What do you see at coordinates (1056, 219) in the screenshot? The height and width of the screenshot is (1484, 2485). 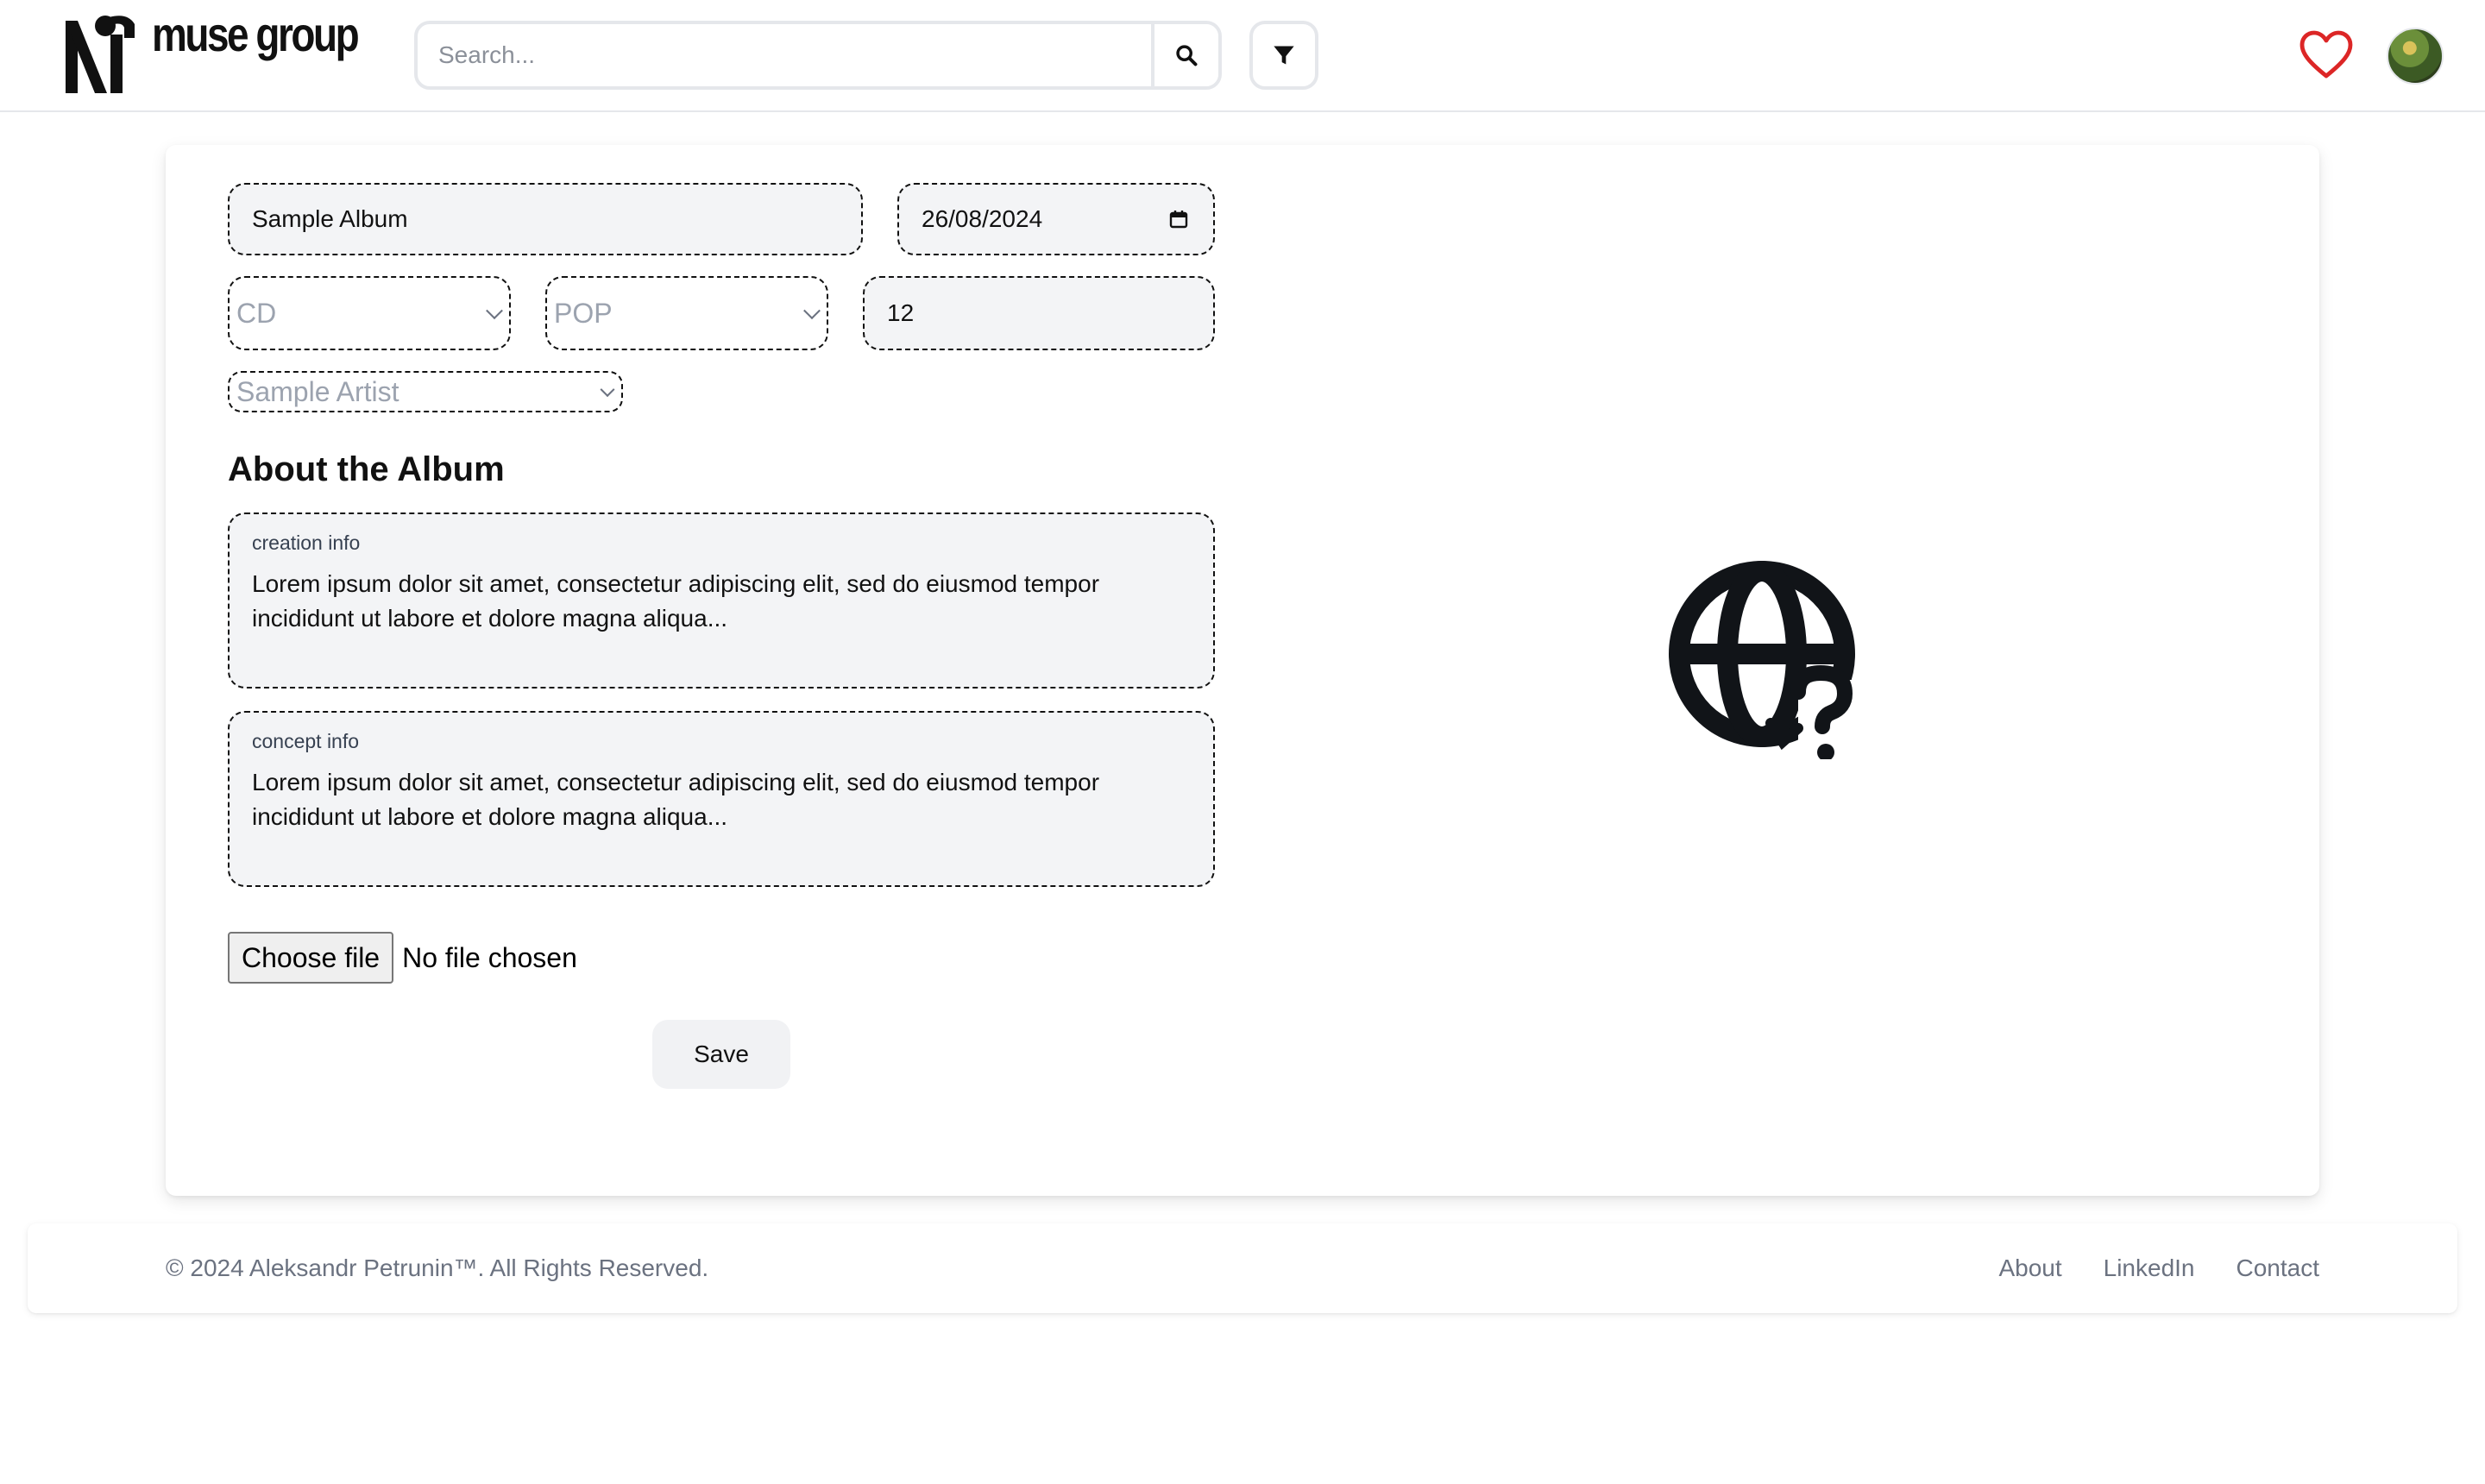 I see `release-date-input: 26/08/2024` at bounding box center [1056, 219].